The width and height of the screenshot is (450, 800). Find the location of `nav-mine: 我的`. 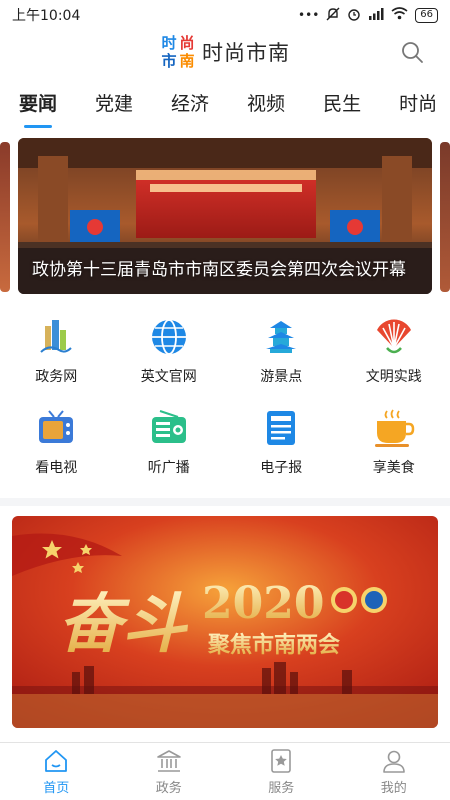

nav-mine: 我的 is located at coordinates (394, 771).